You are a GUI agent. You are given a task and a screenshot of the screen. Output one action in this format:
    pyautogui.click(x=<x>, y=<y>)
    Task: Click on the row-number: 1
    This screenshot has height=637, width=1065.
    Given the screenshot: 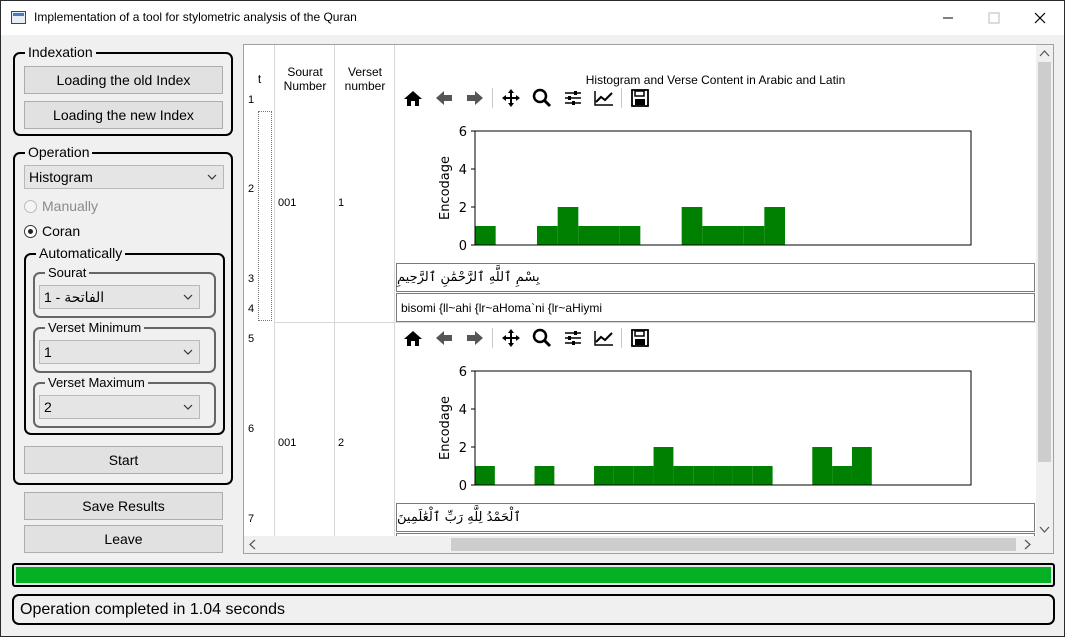 What is the action you would take?
    pyautogui.click(x=251, y=100)
    